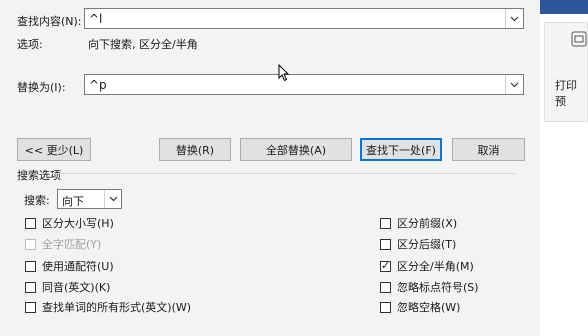 The height and width of the screenshot is (336, 588). Describe the element at coordinates (304, 18) in the screenshot. I see `find-input: ^l` at that location.